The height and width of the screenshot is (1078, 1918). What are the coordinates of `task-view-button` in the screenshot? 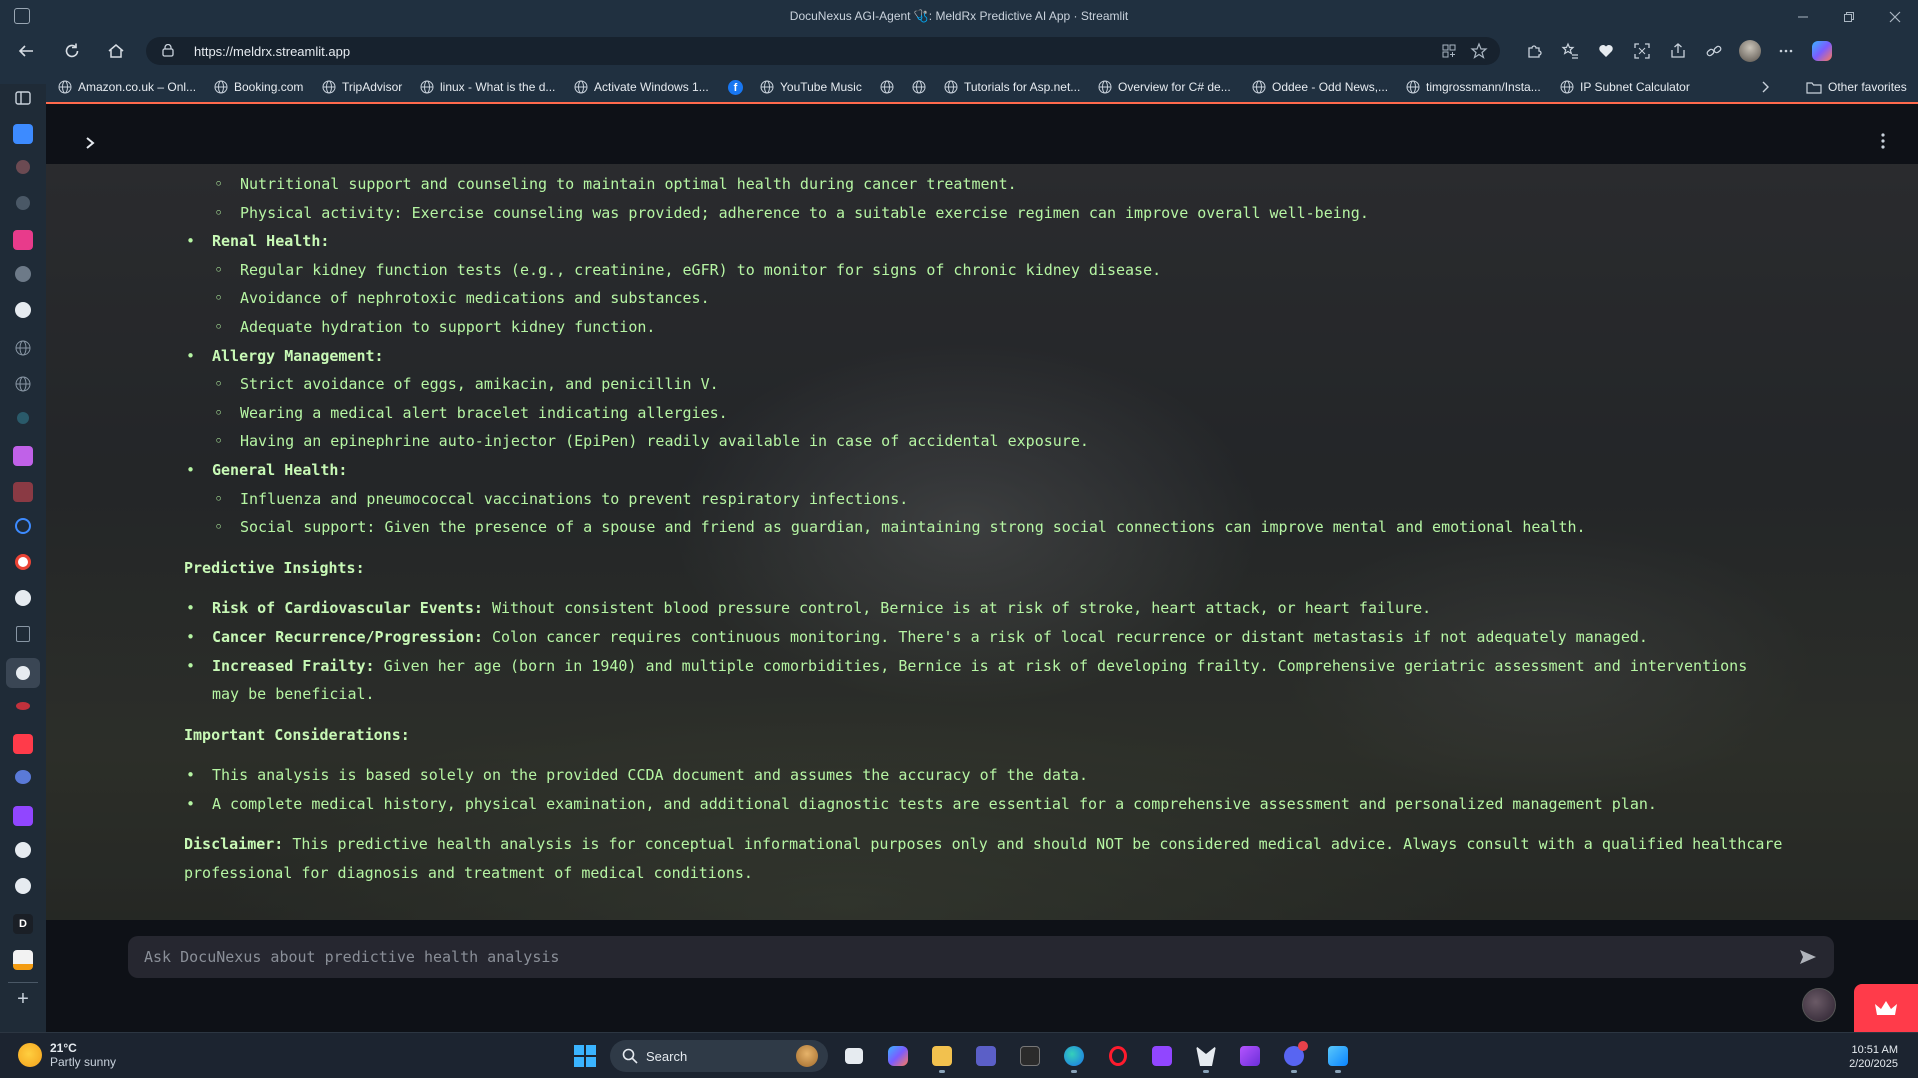 It's located at (854, 1056).